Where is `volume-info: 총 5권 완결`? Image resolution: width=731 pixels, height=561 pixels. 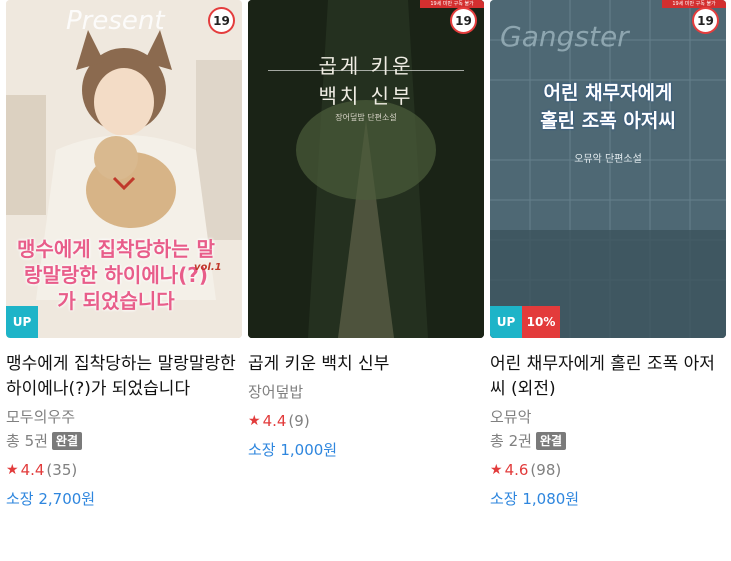 volume-info: 총 5권 완결 is located at coordinates (124, 441).